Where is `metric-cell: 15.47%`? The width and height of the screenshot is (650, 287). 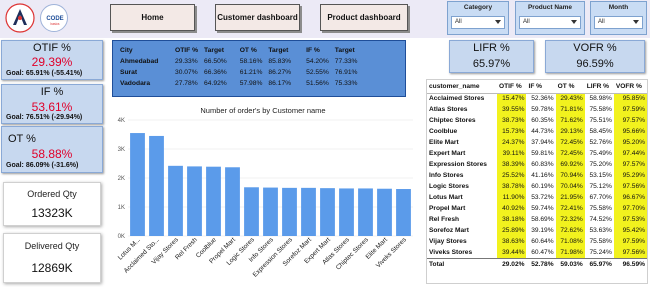
metric-cell: 15.47% is located at coordinates (512, 98).